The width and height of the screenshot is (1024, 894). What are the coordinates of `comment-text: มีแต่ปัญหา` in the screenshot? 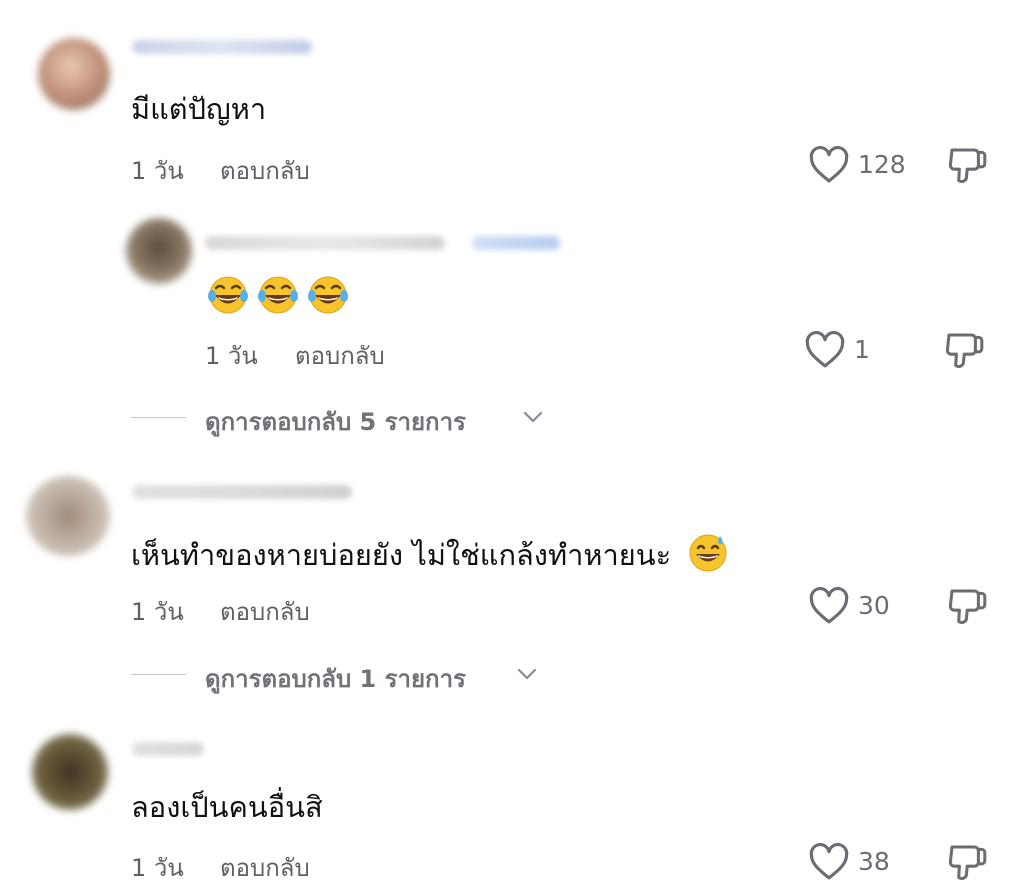 It's located at (199, 109).